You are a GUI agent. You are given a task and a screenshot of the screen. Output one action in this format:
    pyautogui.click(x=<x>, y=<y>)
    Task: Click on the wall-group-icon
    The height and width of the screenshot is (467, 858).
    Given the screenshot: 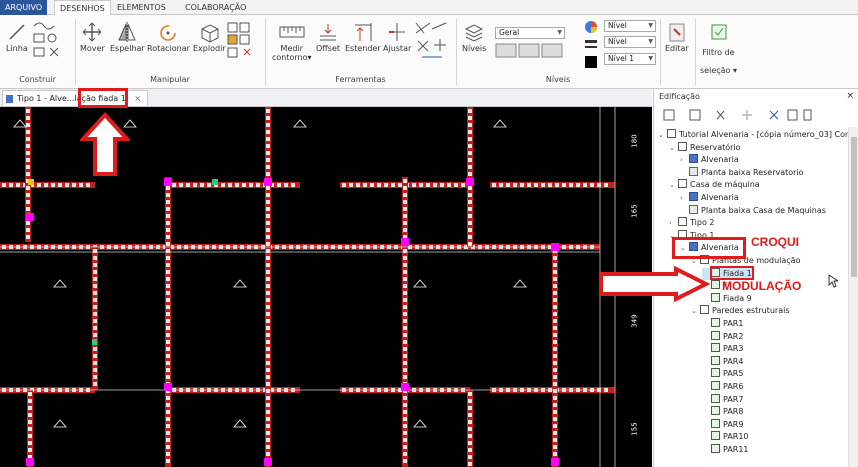 What is the action you would take?
    pyautogui.click(x=693, y=159)
    